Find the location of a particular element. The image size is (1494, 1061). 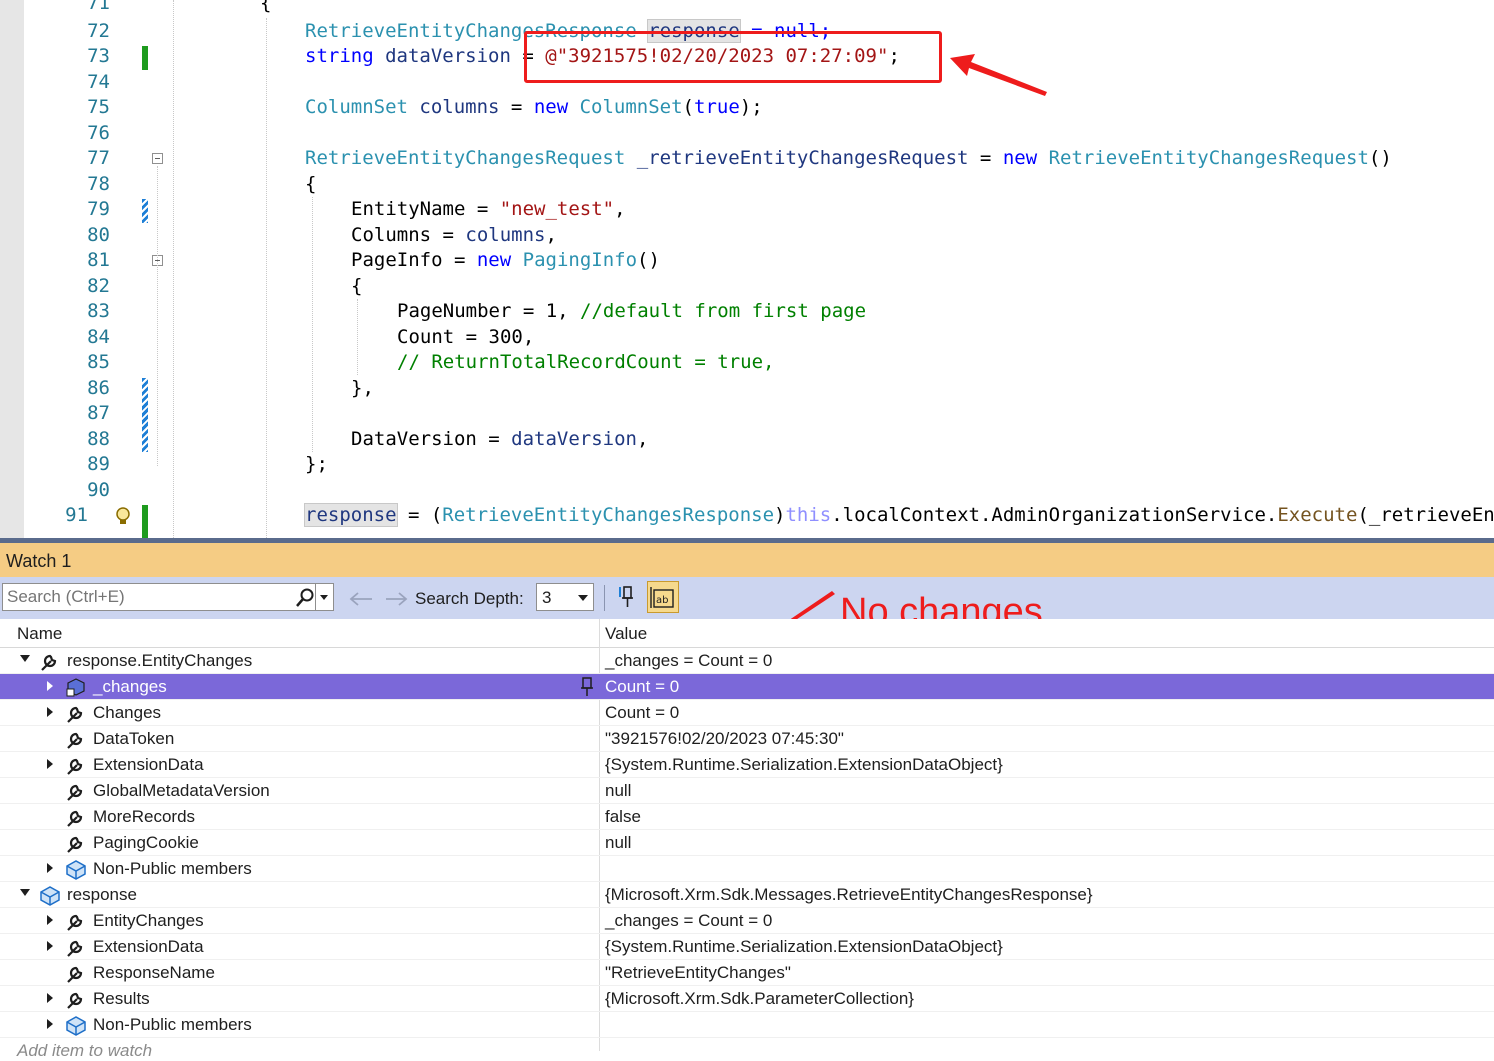

search-box is located at coordinates (159, 597).